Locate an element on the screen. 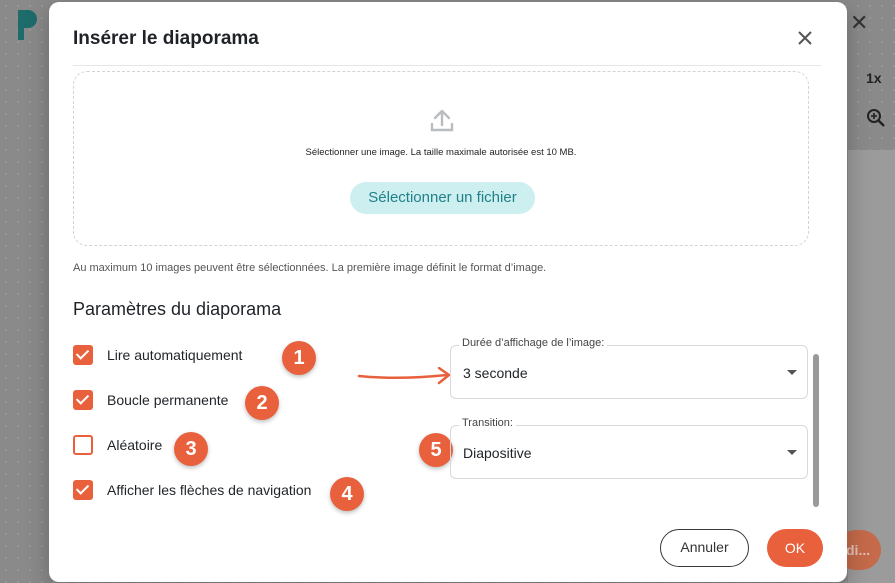  transition-value: Diapositive is located at coordinates (497, 453).